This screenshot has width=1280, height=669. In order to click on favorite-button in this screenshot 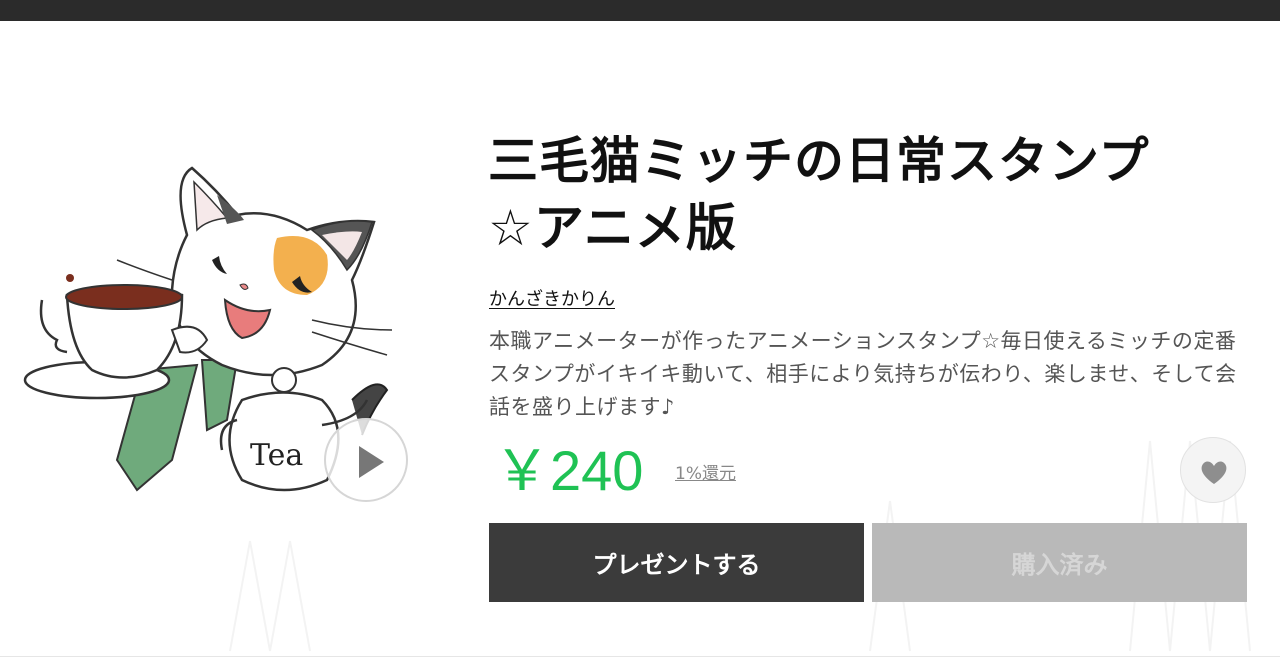, I will do `click(1213, 470)`.